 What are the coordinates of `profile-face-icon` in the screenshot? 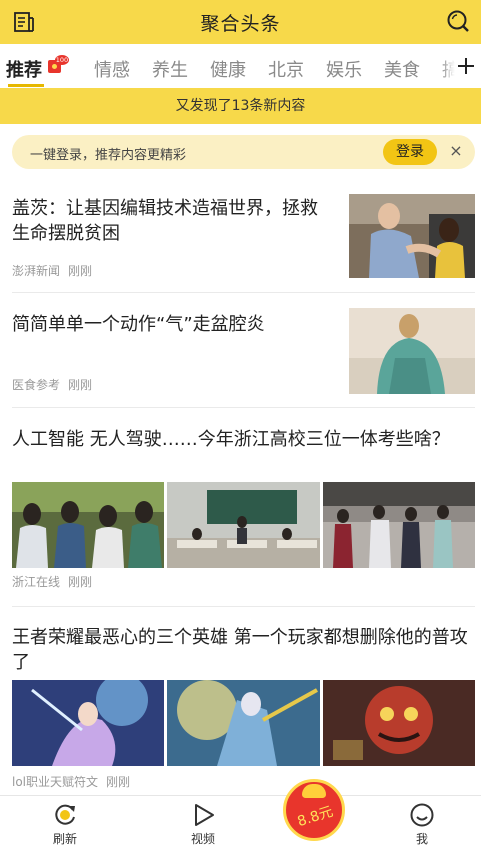 It's located at (422, 815).